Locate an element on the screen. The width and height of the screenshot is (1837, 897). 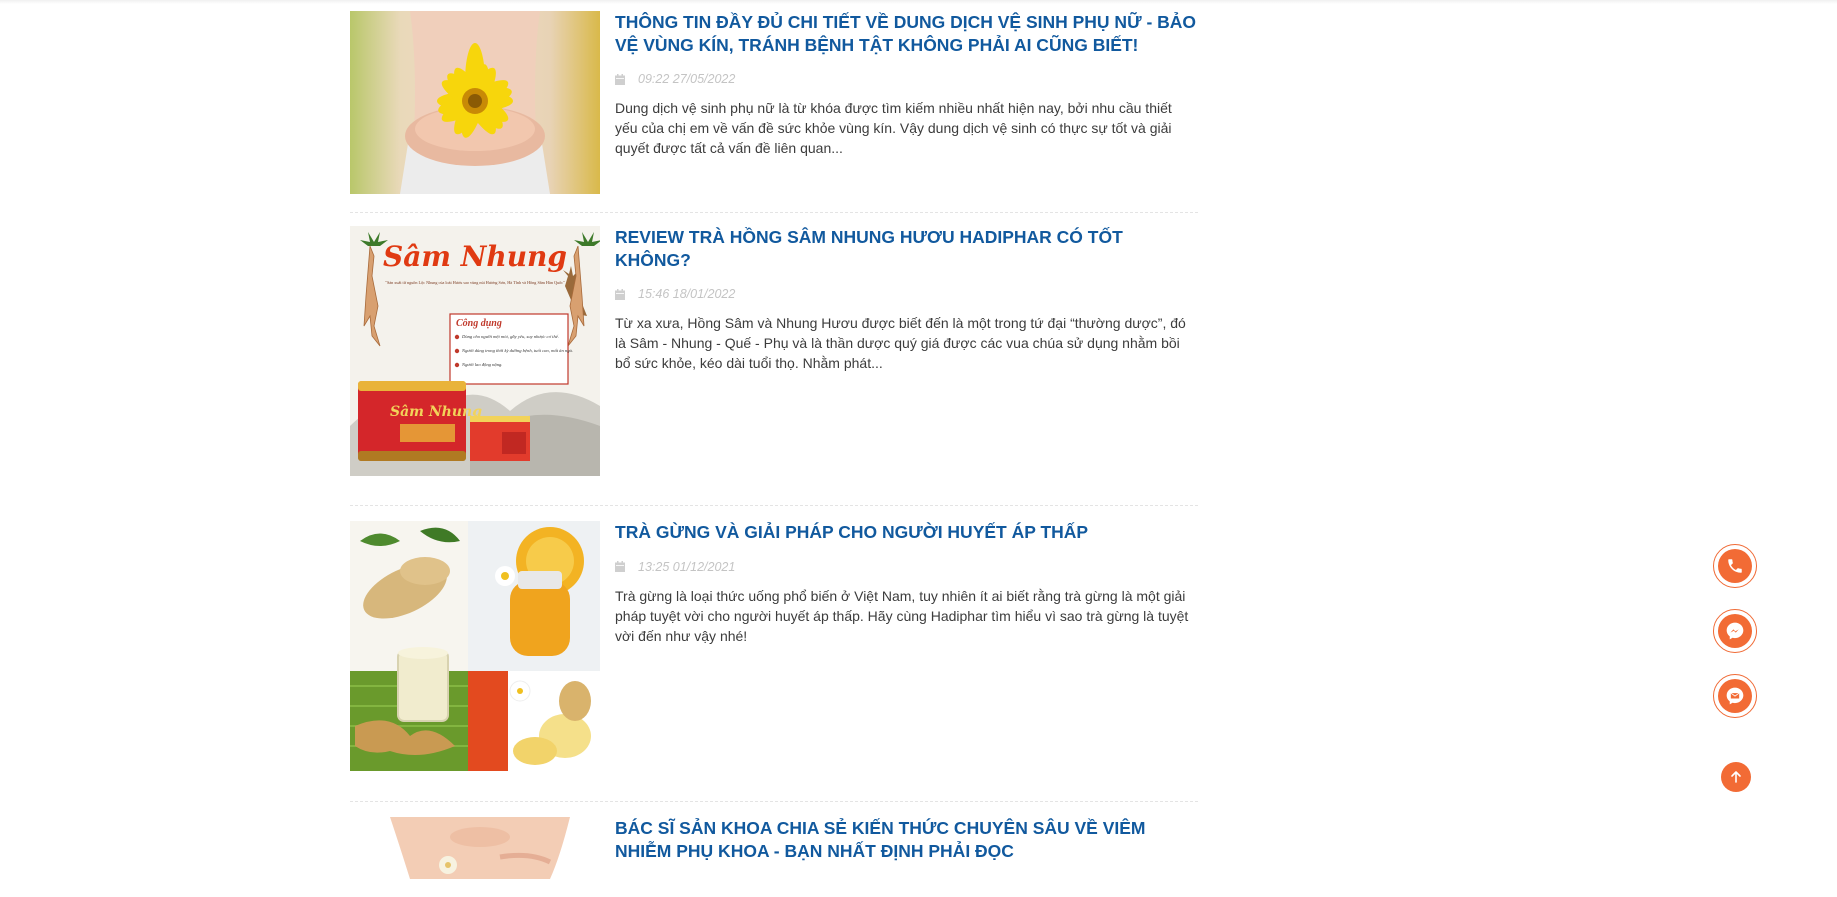
article-date-text: 13:25 01/12/2021 is located at coordinates (687, 566).